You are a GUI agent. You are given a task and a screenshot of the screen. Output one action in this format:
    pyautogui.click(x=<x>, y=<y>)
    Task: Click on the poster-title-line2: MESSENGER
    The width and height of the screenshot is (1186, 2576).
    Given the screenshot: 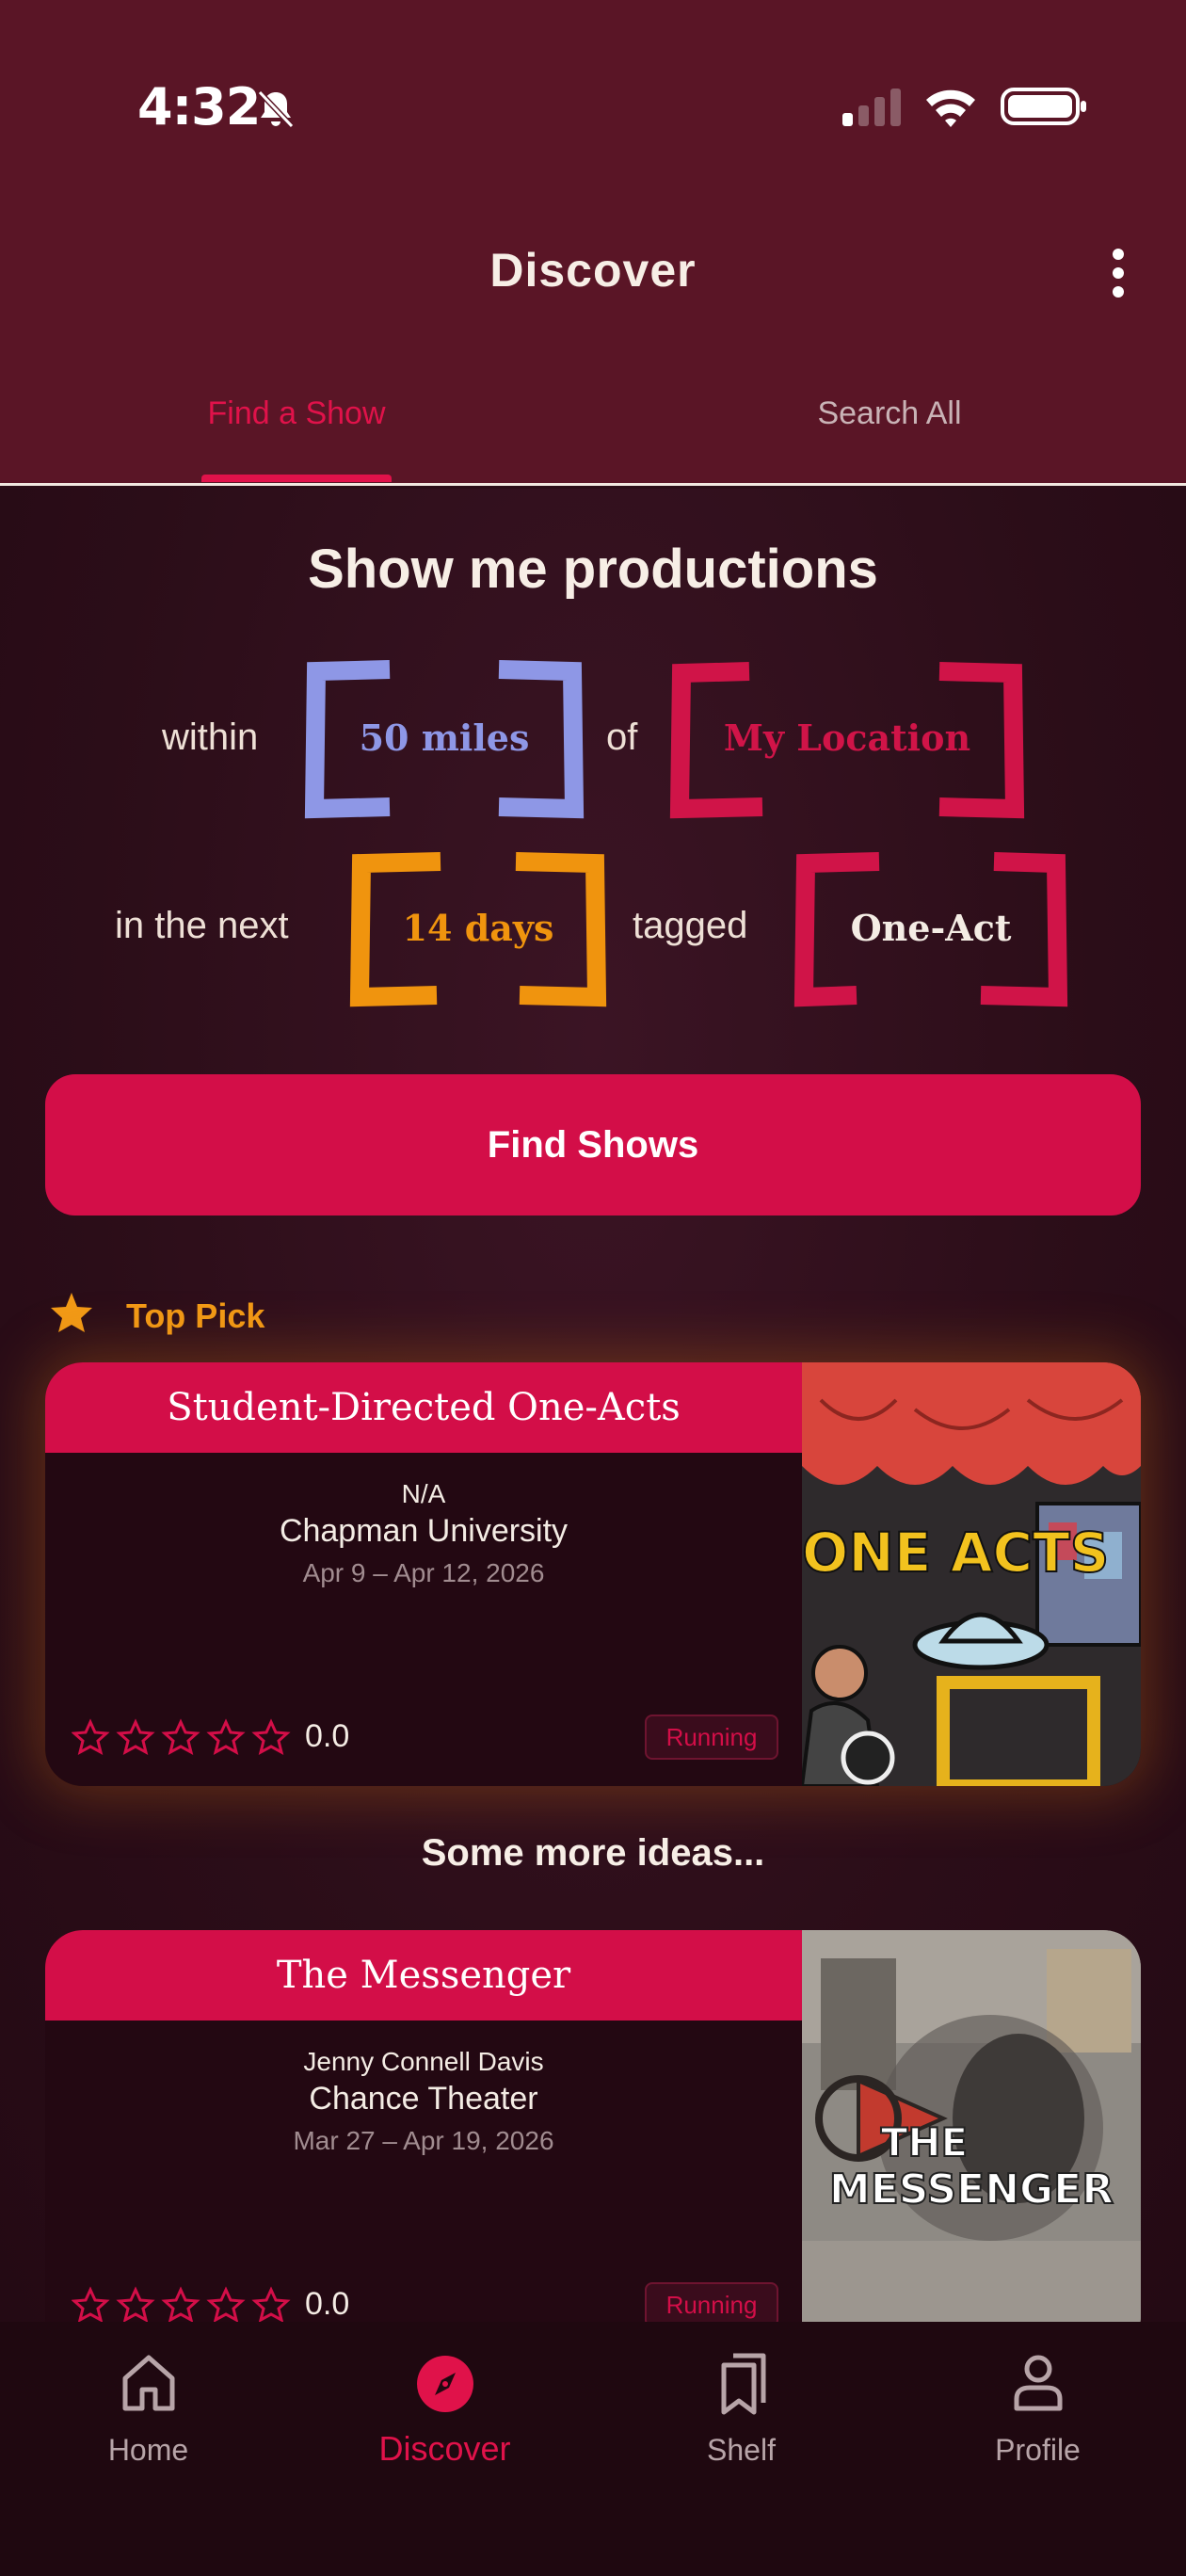 What is the action you would take?
    pyautogui.click(x=971, y=2189)
    